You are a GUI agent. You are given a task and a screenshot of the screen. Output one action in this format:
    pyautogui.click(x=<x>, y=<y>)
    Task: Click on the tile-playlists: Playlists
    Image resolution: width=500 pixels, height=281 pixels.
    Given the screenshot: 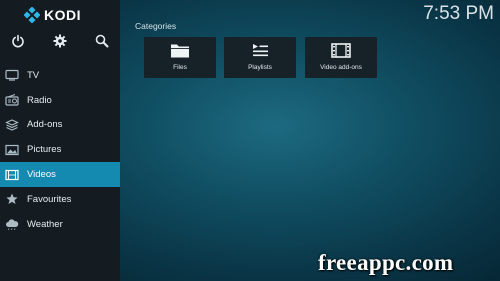 What is the action you would take?
    pyautogui.click(x=260, y=57)
    